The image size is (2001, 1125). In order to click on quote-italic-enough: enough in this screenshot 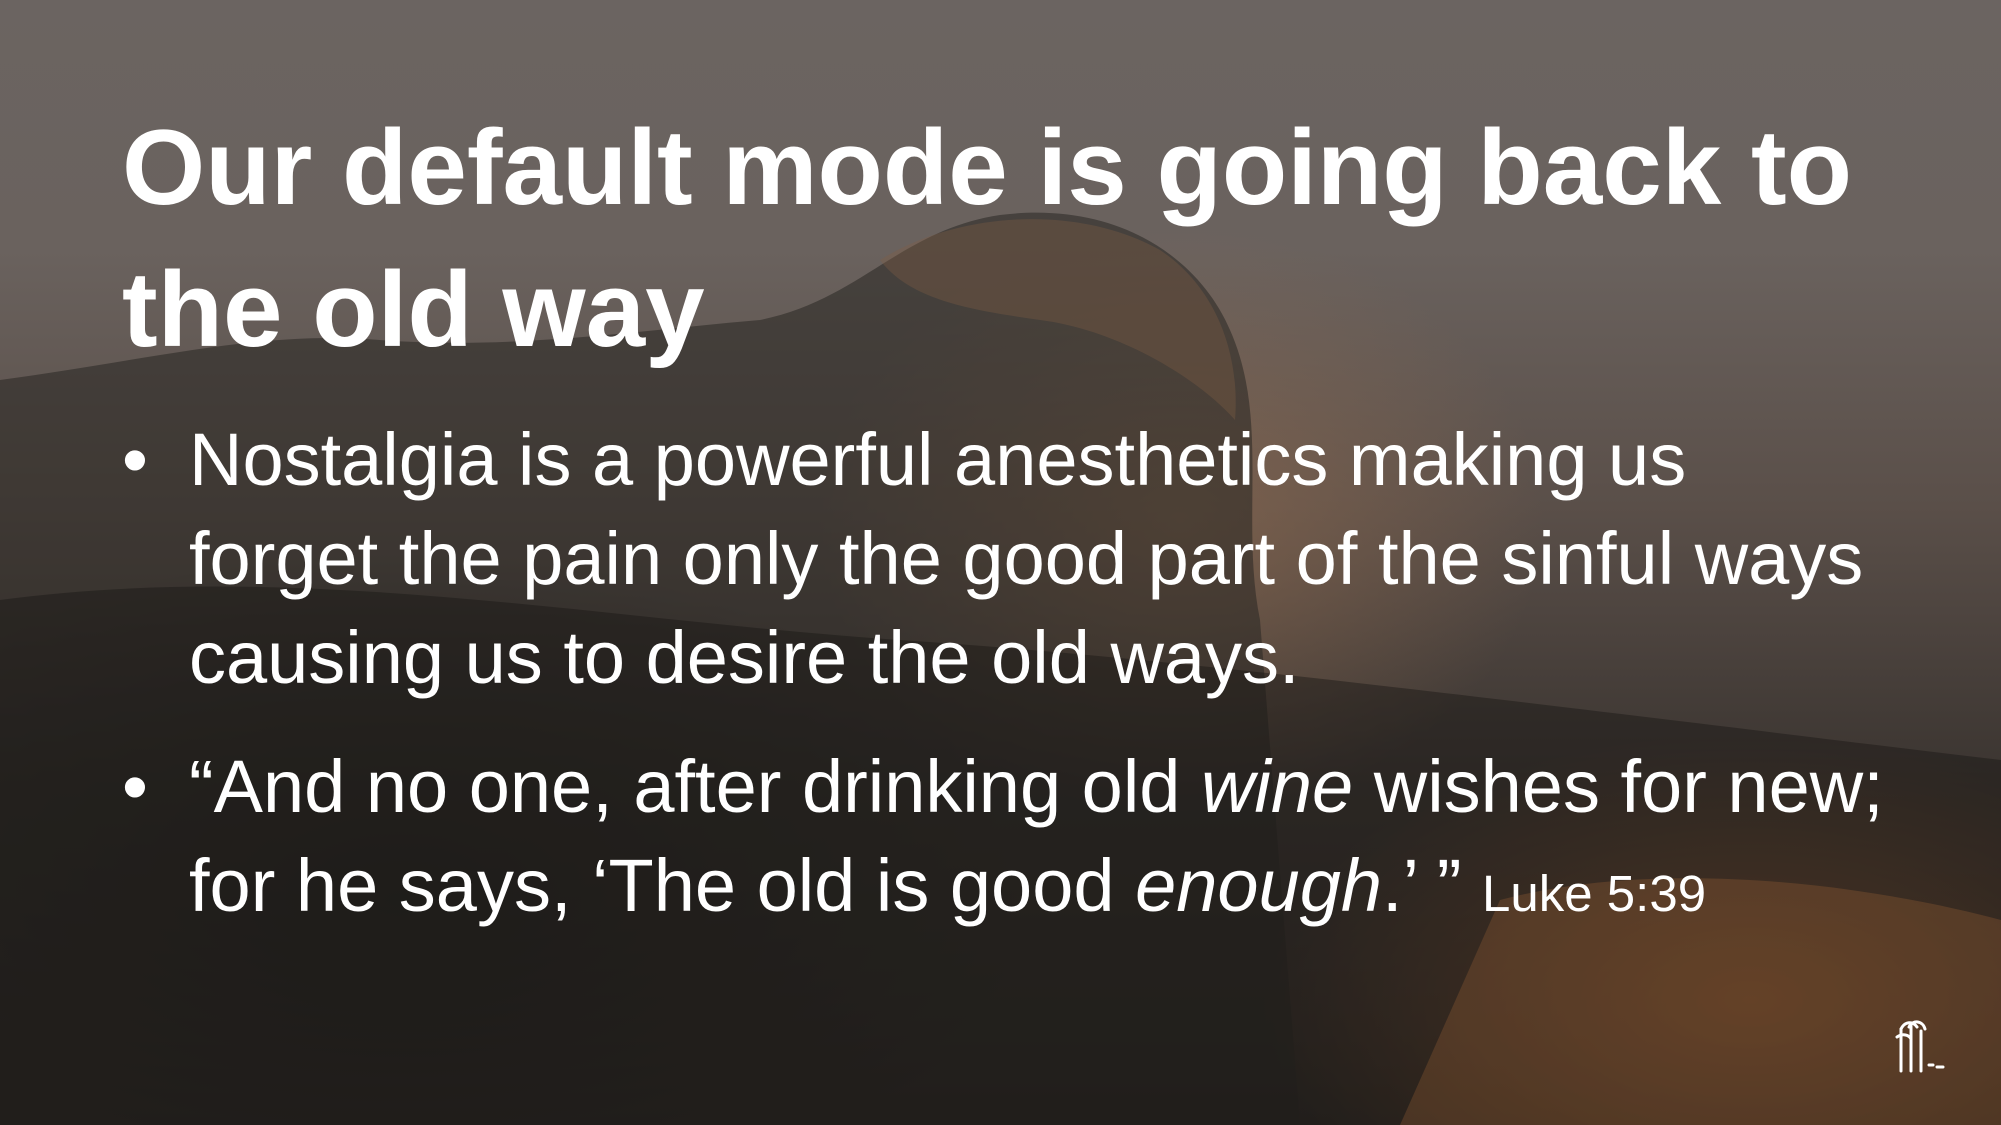, I will do `click(1259, 885)`.